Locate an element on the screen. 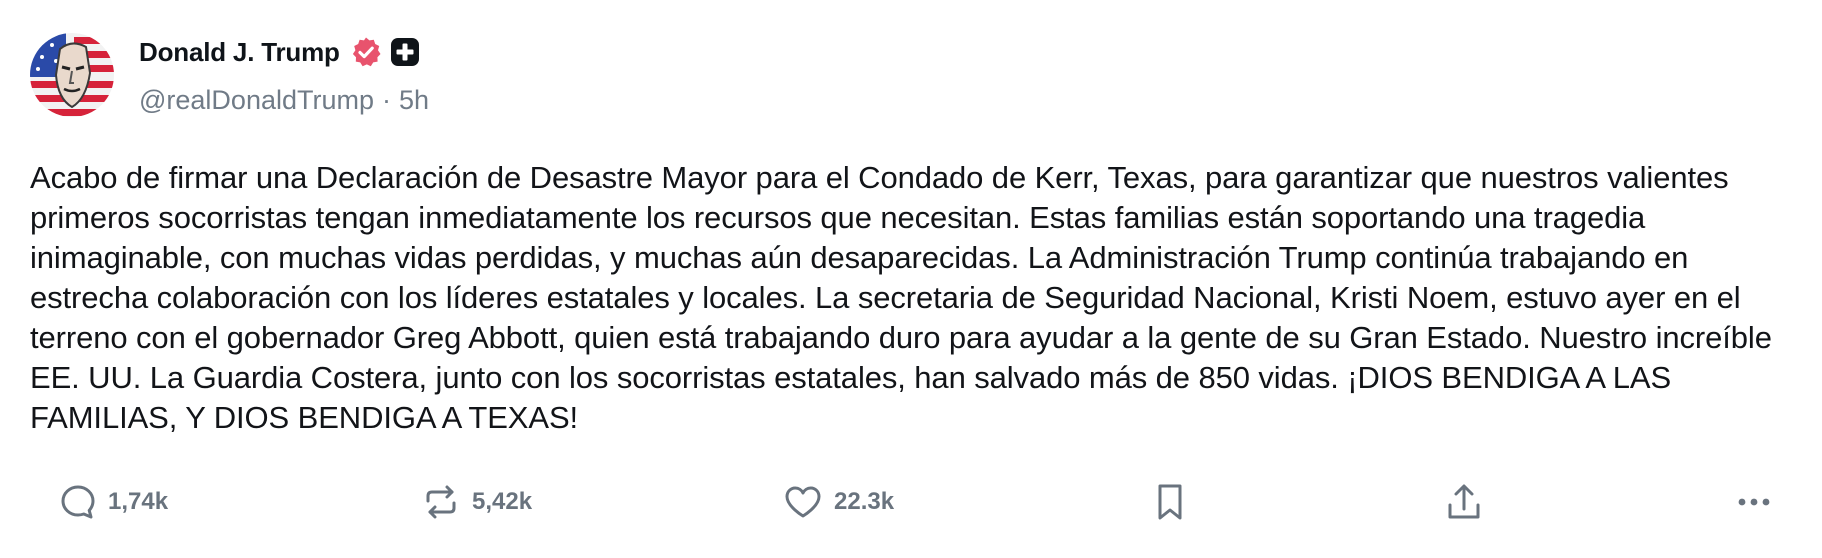  more-icon is located at coordinates (1754, 502).